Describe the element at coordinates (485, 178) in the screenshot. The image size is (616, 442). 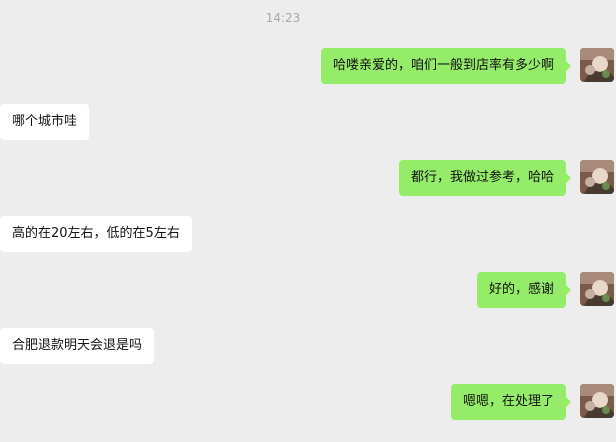
I see `outgoing-message-bubble: 都行，我做过参考，哈哈` at that location.